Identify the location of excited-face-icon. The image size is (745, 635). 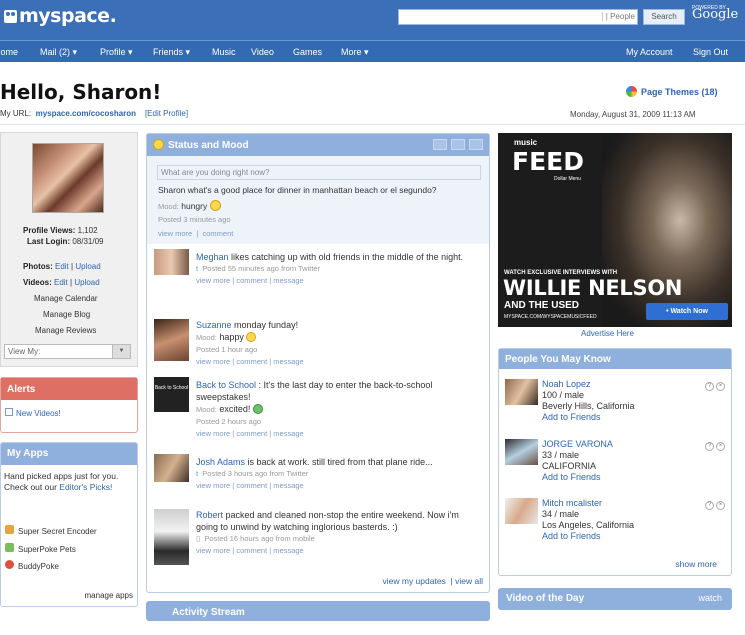
(257, 409).